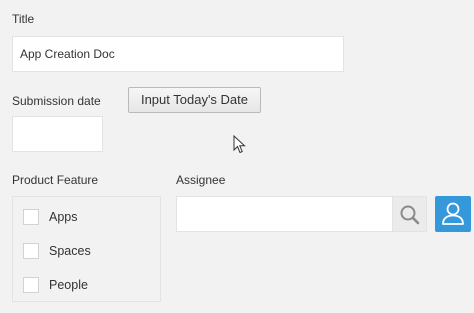  I want to click on user-picker-button, so click(453, 214).